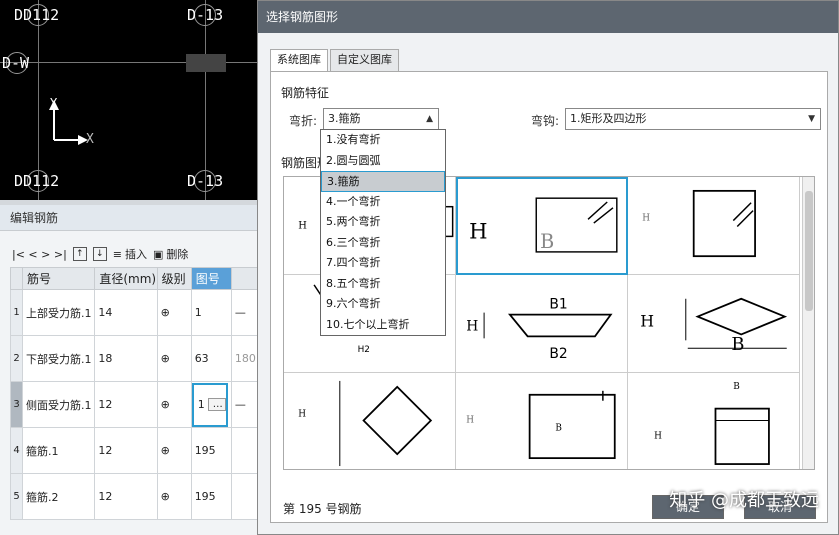  Describe the element at coordinates (211, 312) in the screenshot. I see `figure-cell: 1` at that location.